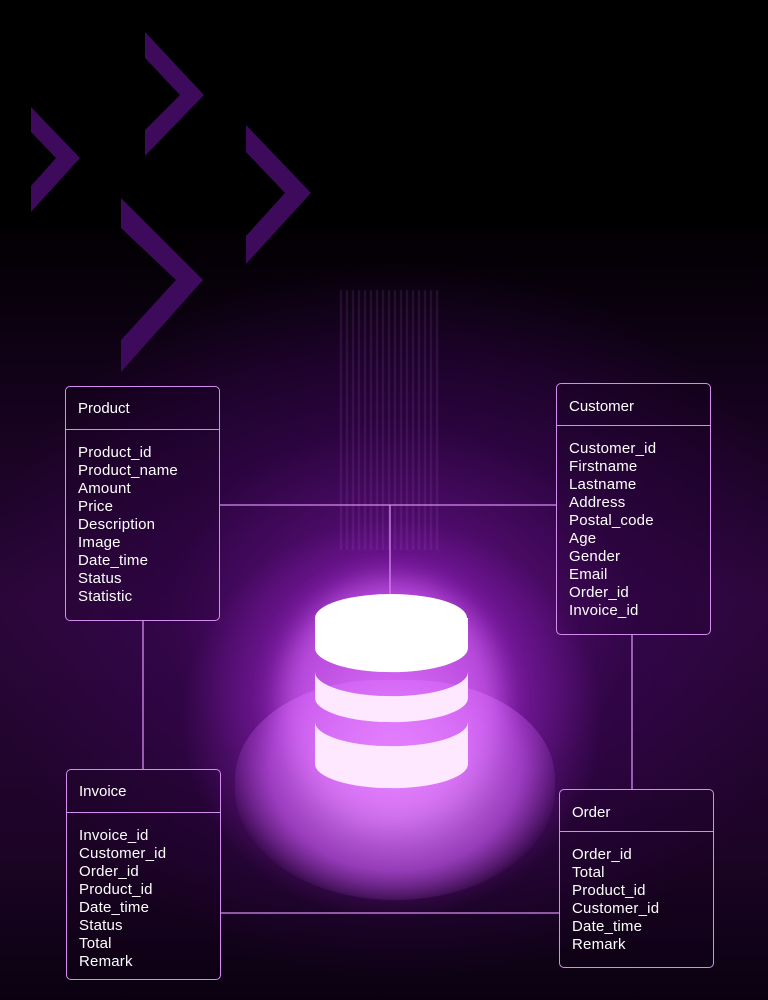  What do you see at coordinates (603, 466) in the screenshot?
I see `field-item: Firstname` at bounding box center [603, 466].